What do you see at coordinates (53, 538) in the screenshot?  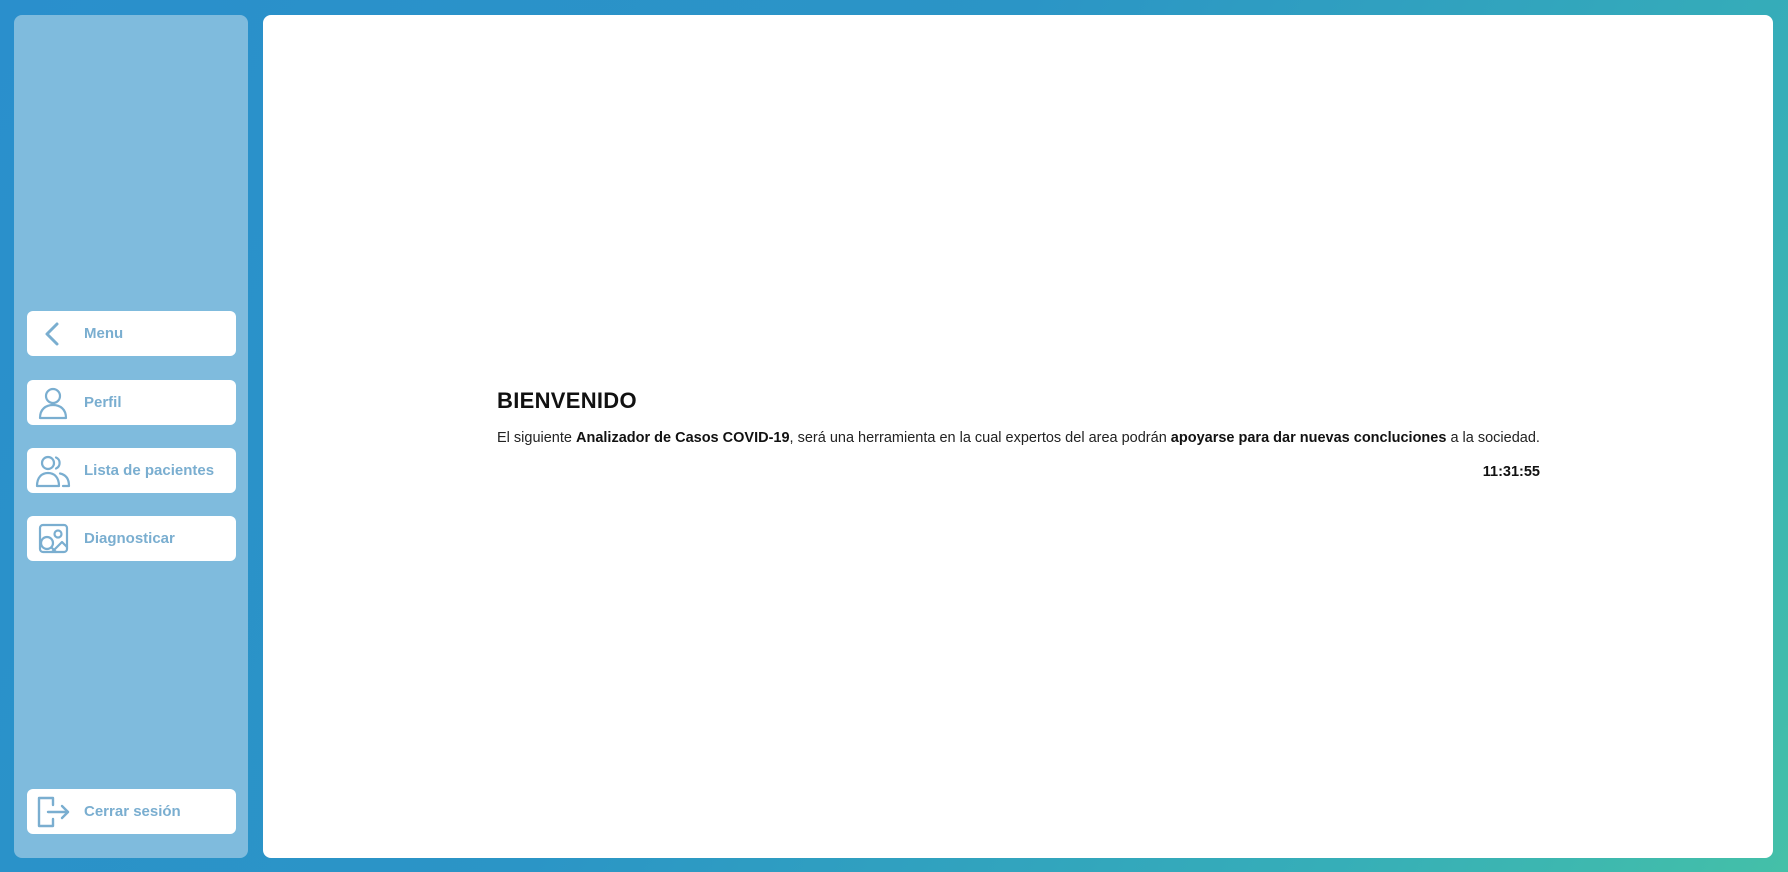 I see `image-search-icon` at bounding box center [53, 538].